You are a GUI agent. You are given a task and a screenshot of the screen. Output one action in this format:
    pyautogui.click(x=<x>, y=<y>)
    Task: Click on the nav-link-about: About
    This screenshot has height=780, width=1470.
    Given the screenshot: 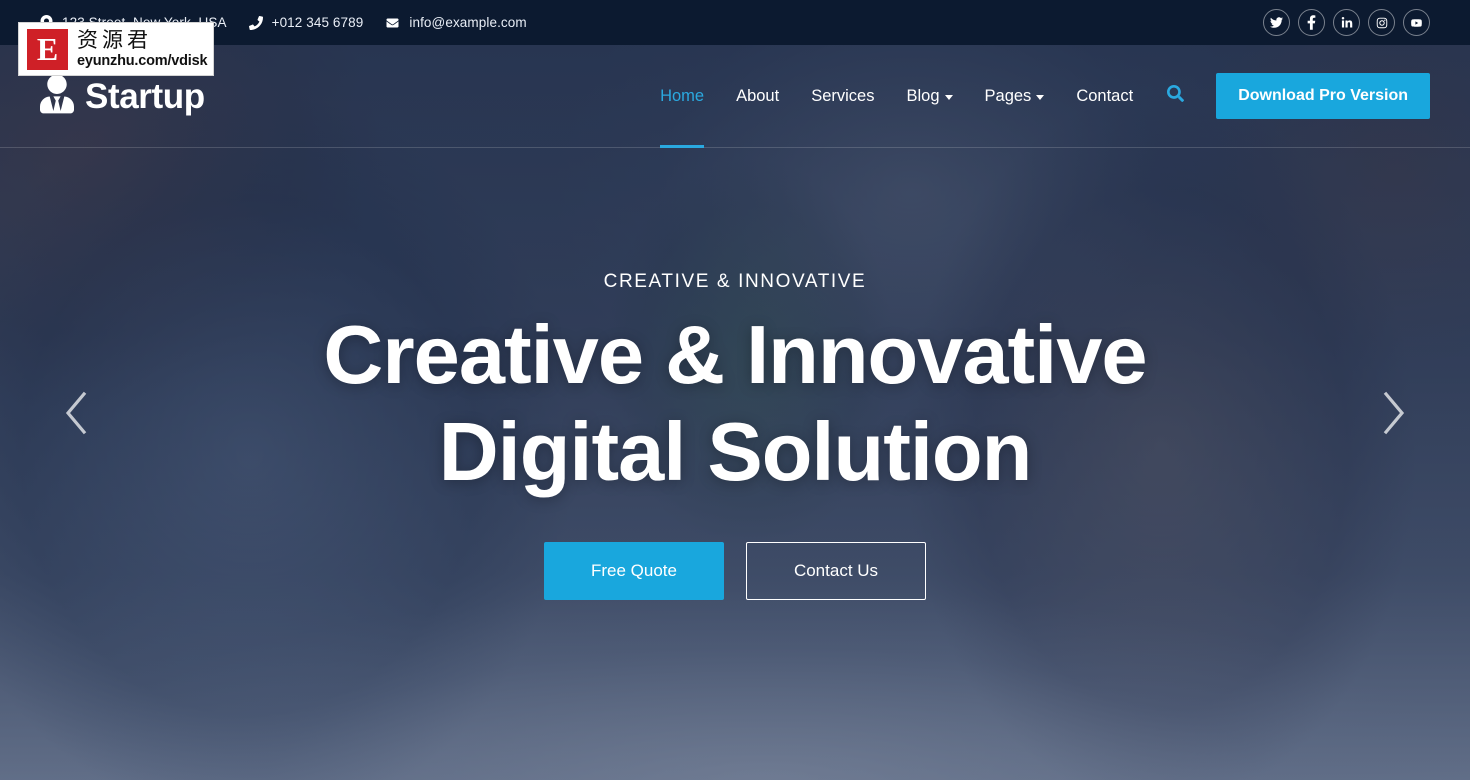 What is the action you would take?
    pyautogui.click(x=757, y=96)
    